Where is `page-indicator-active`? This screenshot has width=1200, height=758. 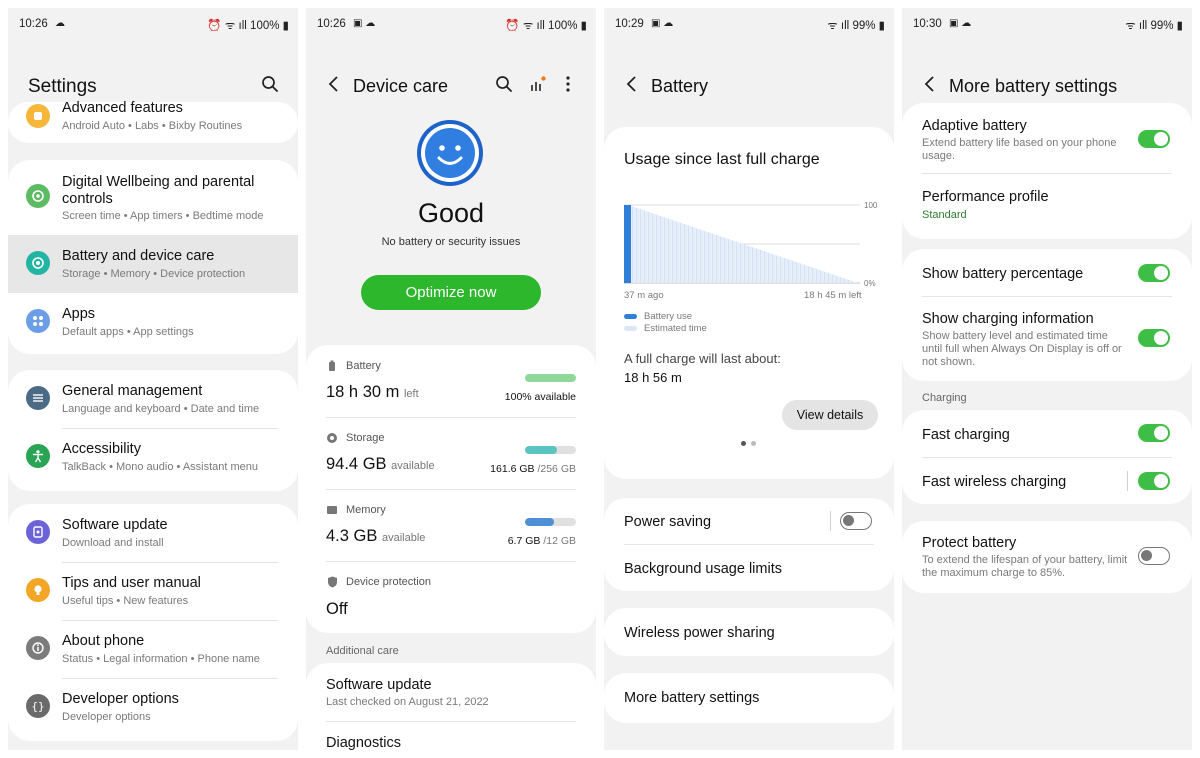
page-indicator-active is located at coordinates (743, 443).